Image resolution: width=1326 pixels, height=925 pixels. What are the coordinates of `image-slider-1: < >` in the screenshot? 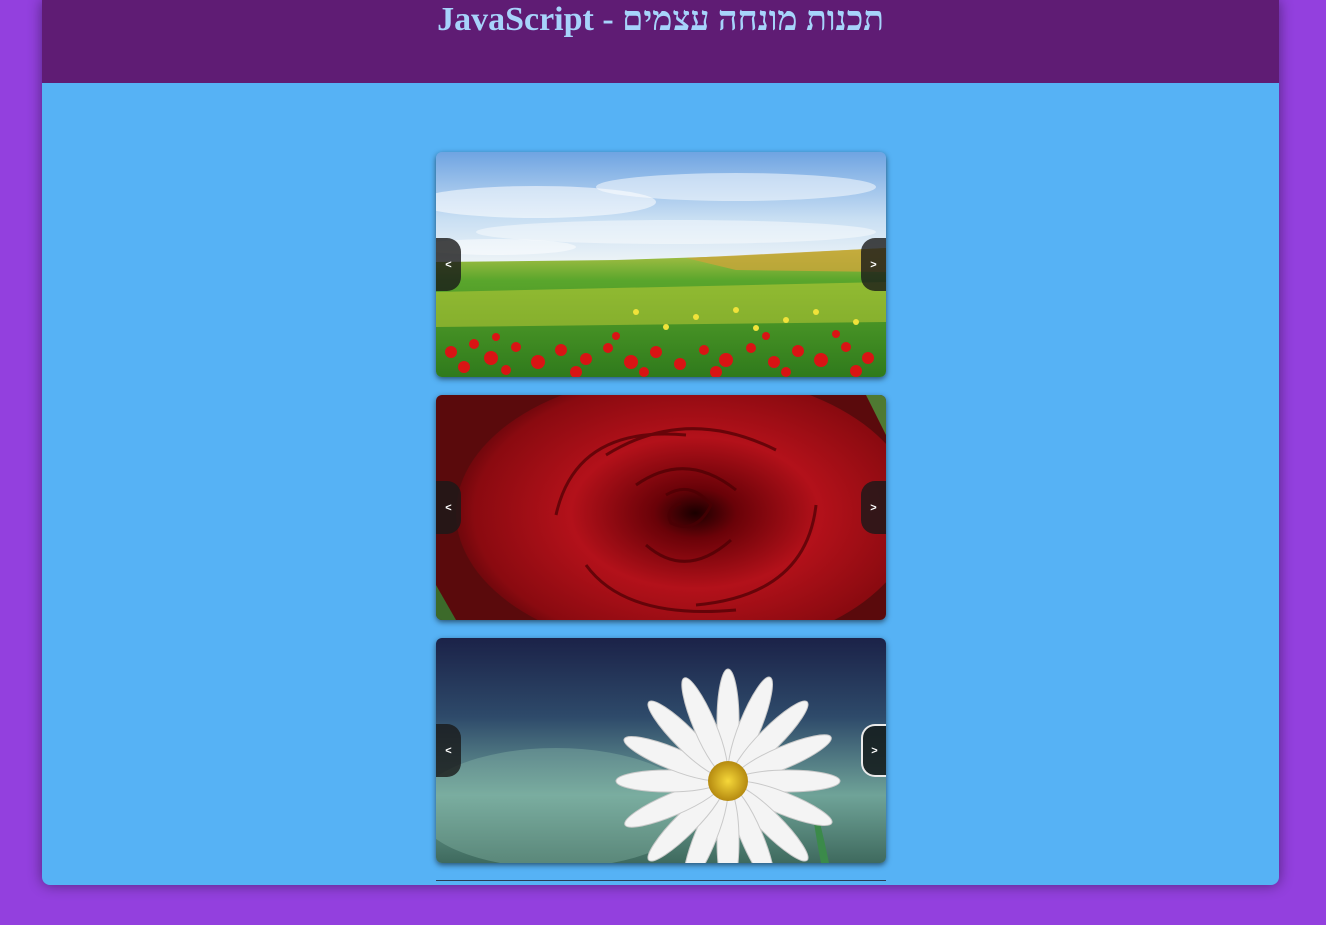 It's located at (661, 264).